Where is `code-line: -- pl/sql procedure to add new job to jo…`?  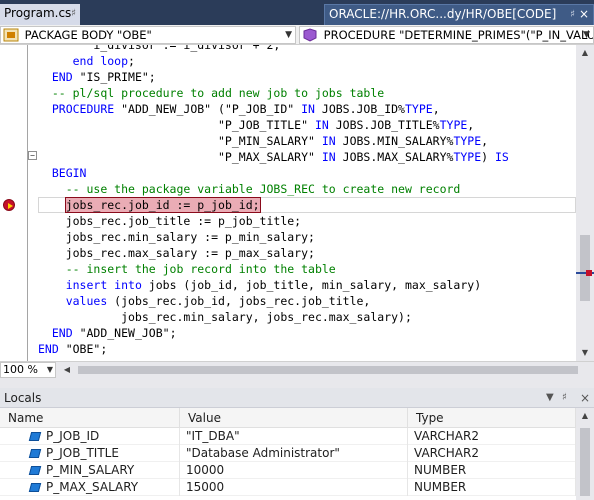 code-line: -- pl/sql procedure to add new job to jo… is located at coordinates (211, 93).